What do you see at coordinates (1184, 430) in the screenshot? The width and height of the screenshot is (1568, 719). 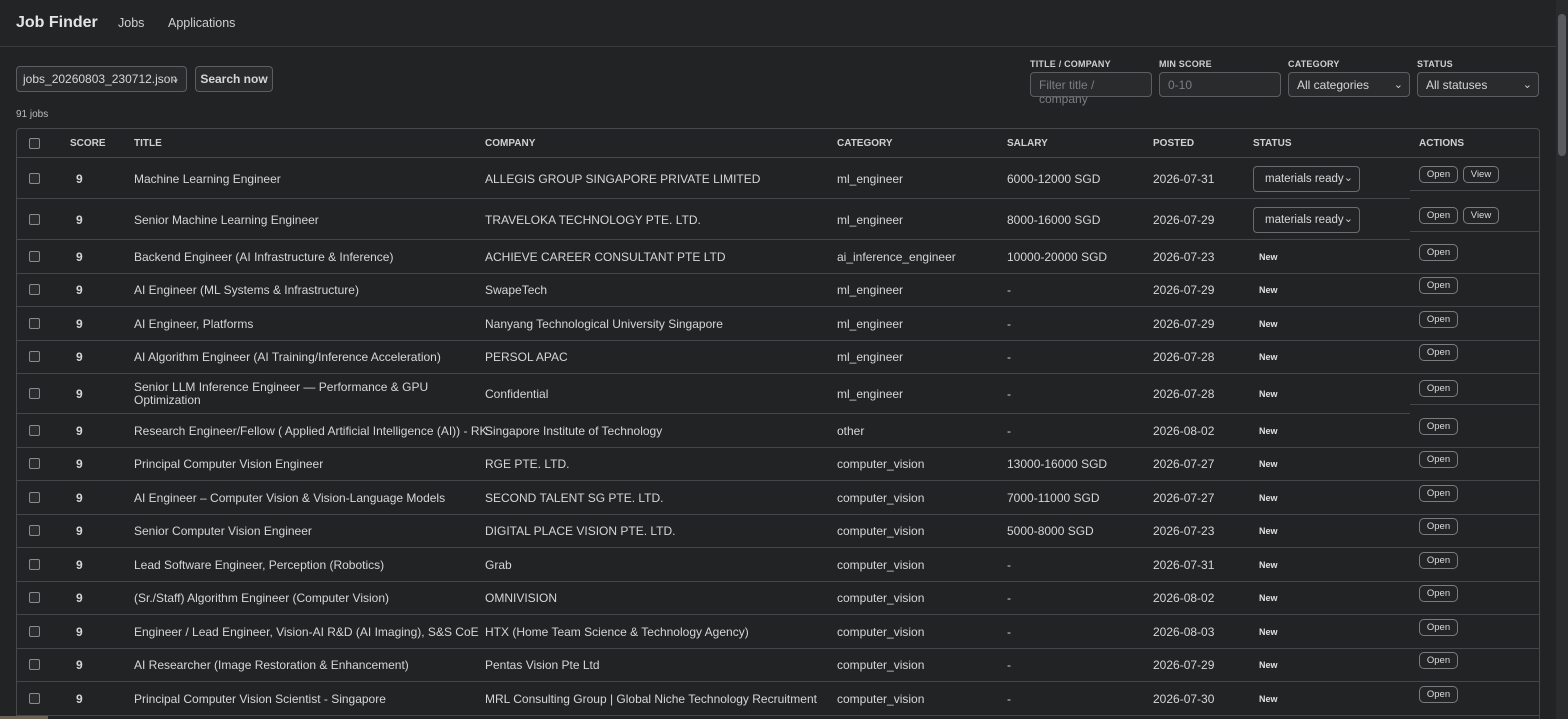 I see `job-posted-date: 2026-08-02` at bounding box center [1184, 430].